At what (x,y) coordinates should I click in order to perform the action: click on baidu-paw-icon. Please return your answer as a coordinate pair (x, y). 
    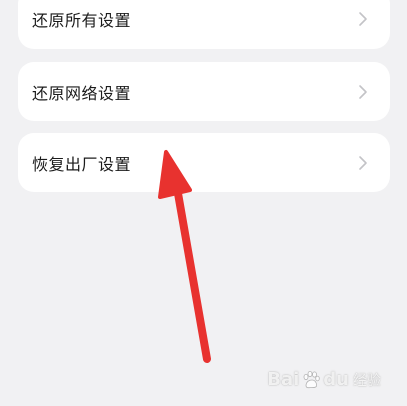
    Looking at the image, I should click on (311, 379).